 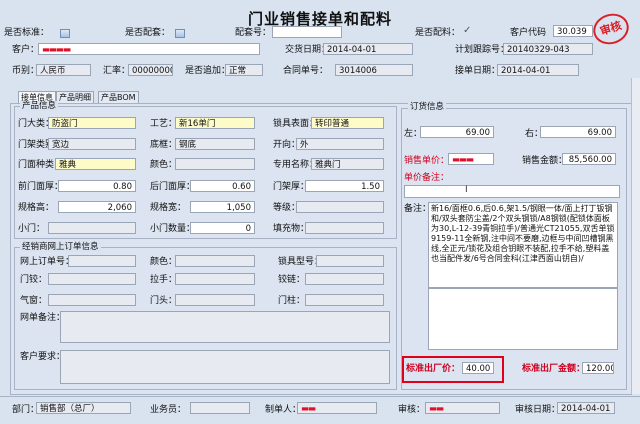 I want to click on online-pillar-label: 门柱：, so click(x=292, y=301).